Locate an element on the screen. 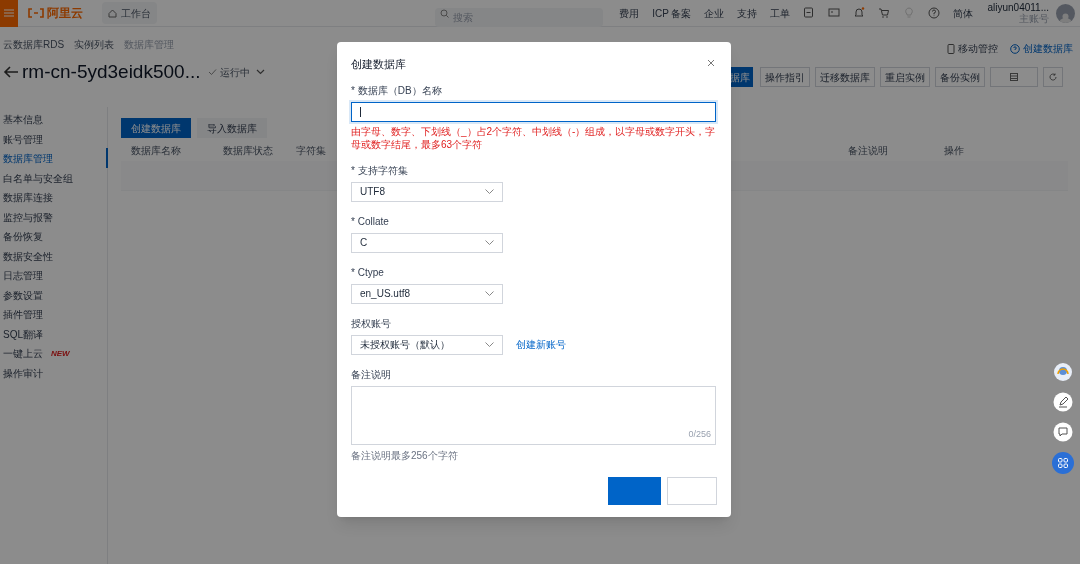 Image resolution: width=1080 pixels, height=564 pixels. field-label: * Ctype is located at coordinates (368, 272).